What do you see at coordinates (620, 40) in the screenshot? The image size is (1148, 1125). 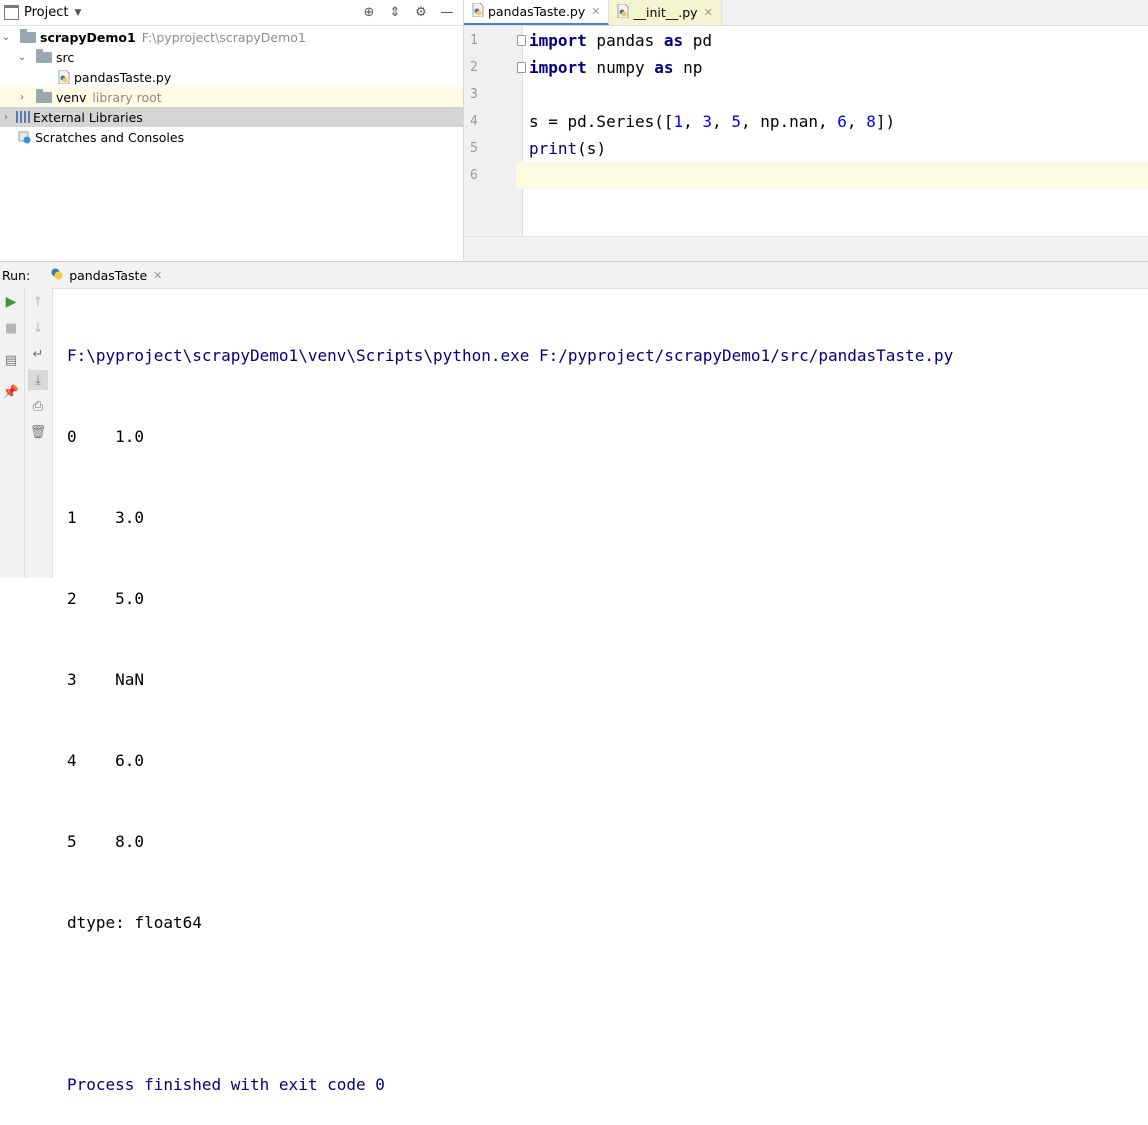 I see `code-text: import pandas as pd` at bounding box center [620, 40].